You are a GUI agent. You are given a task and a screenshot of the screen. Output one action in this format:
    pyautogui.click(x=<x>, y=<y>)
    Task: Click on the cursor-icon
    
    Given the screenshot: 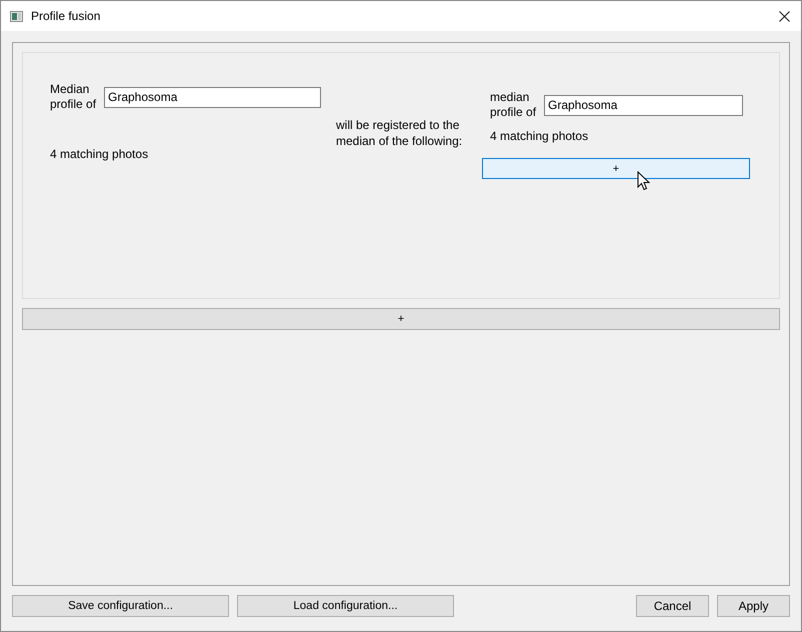 What is the action you would take?
    pyautogui.click(x=643, y=181)
    